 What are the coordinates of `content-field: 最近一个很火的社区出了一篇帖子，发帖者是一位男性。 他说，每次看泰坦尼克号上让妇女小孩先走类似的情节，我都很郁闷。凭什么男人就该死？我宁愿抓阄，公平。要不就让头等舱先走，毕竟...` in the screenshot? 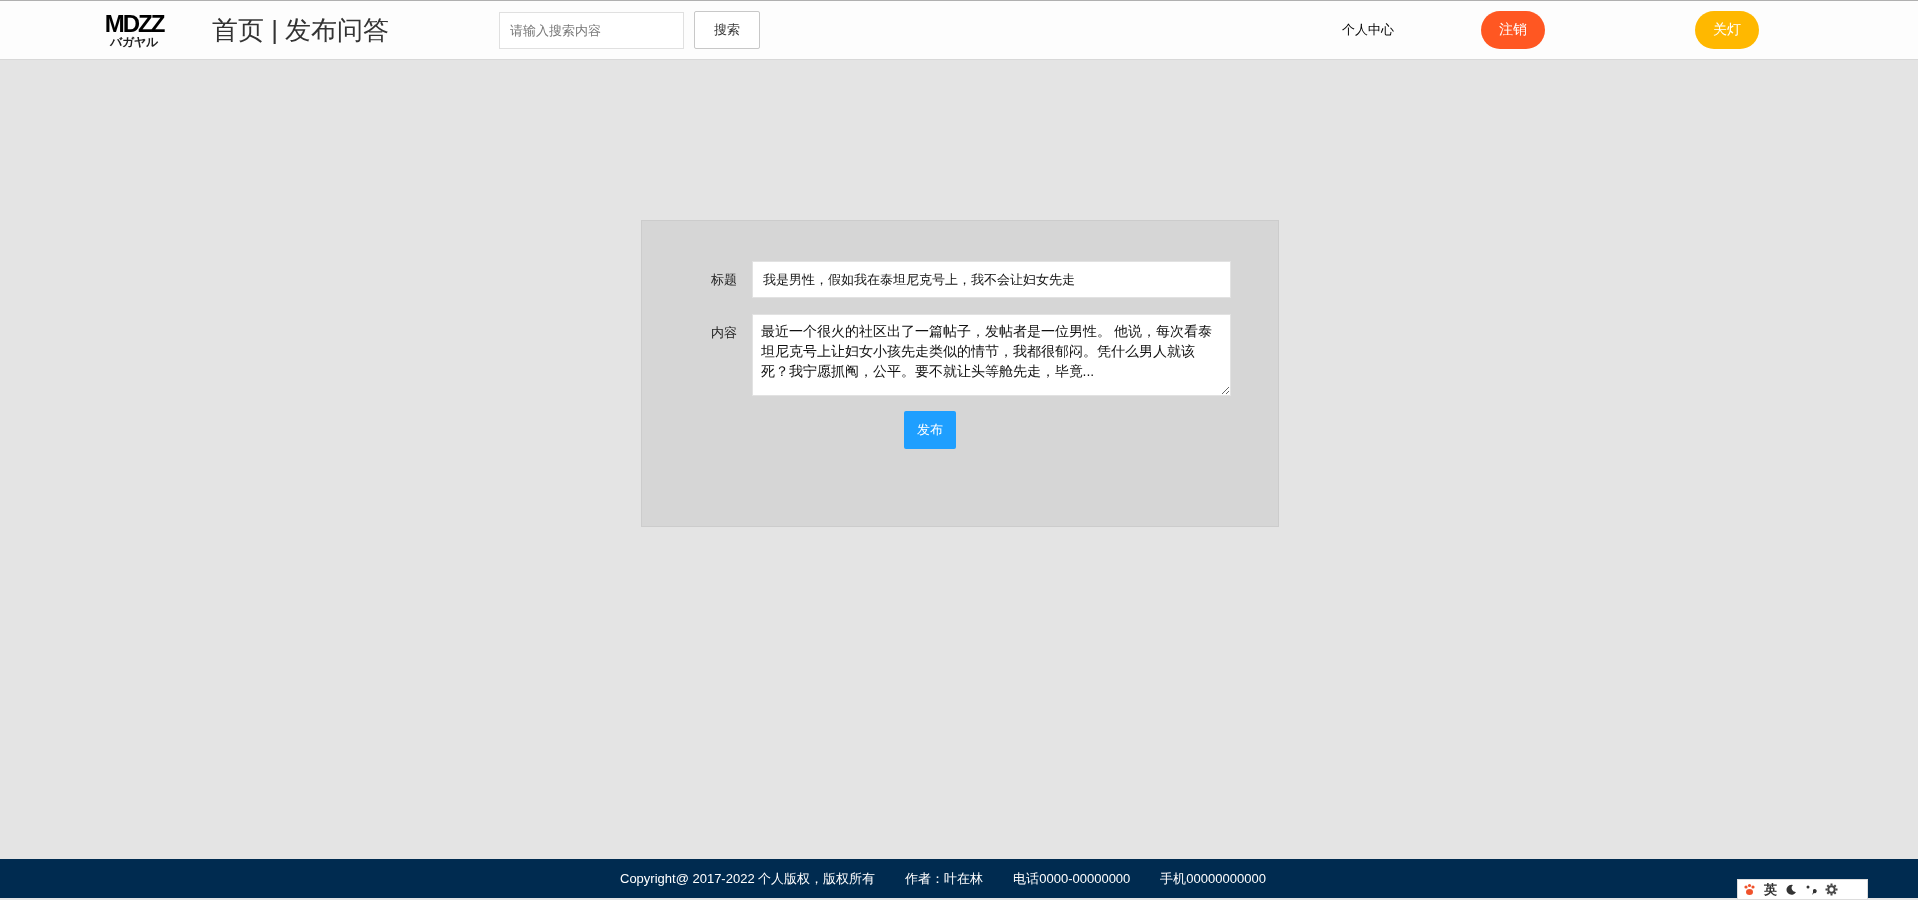 It's located at (991, 355).